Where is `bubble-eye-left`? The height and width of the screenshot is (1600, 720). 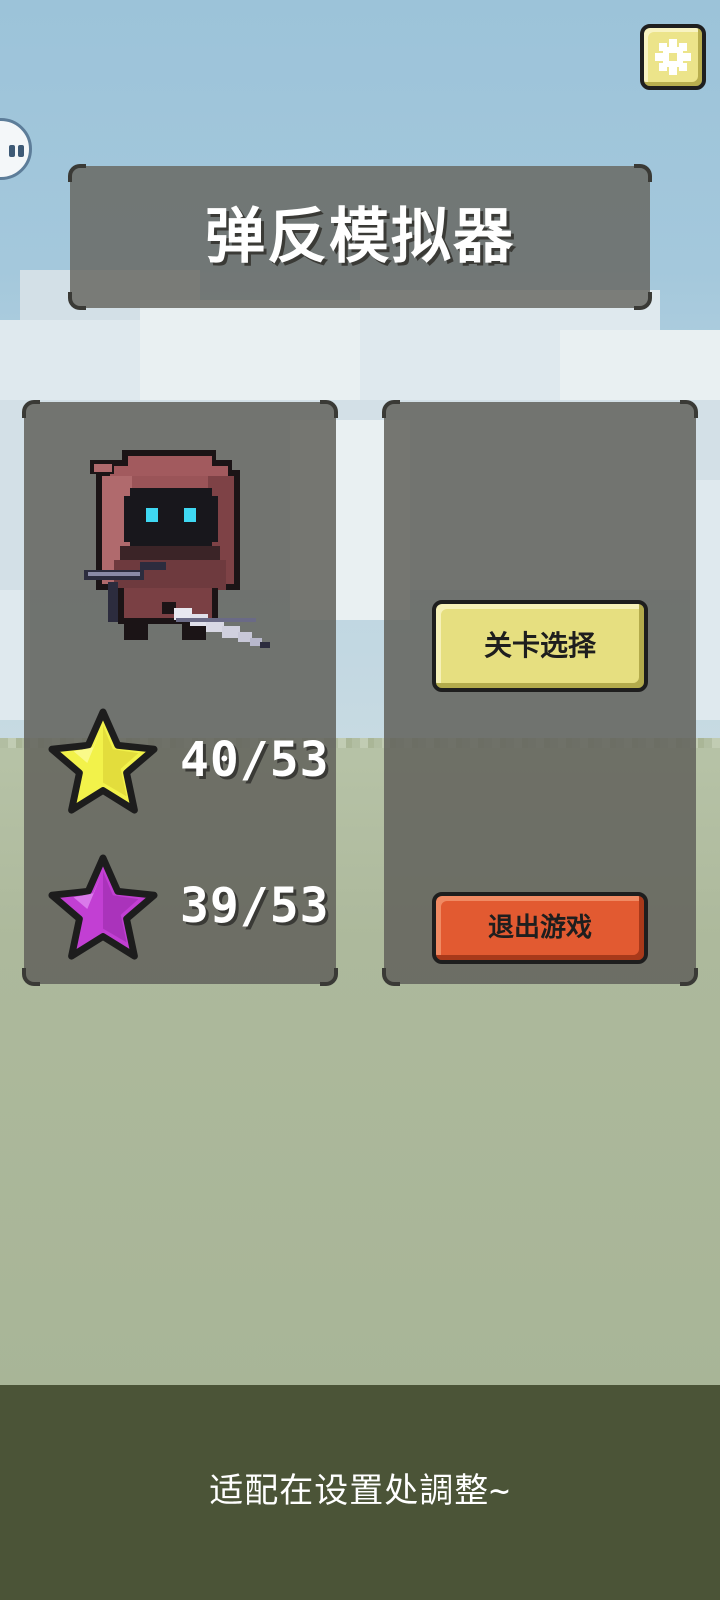 bubble-eye-left is located at coordinates (12, 151).